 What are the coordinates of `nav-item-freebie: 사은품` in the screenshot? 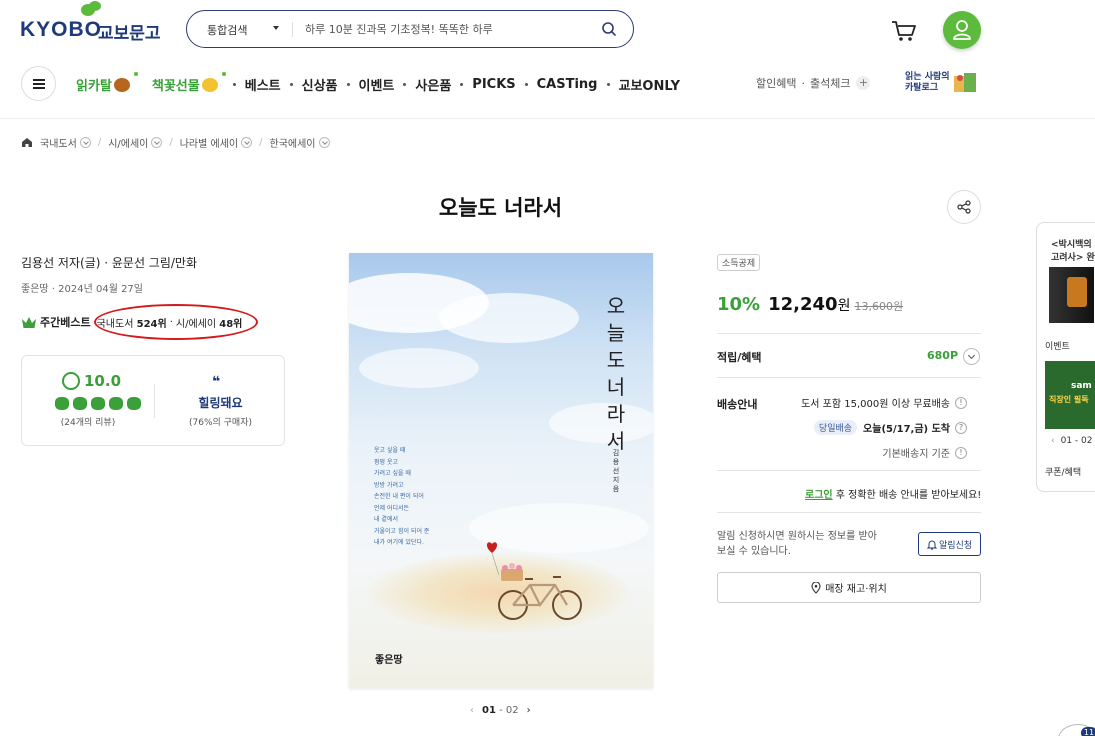 It's located at (433, 84).